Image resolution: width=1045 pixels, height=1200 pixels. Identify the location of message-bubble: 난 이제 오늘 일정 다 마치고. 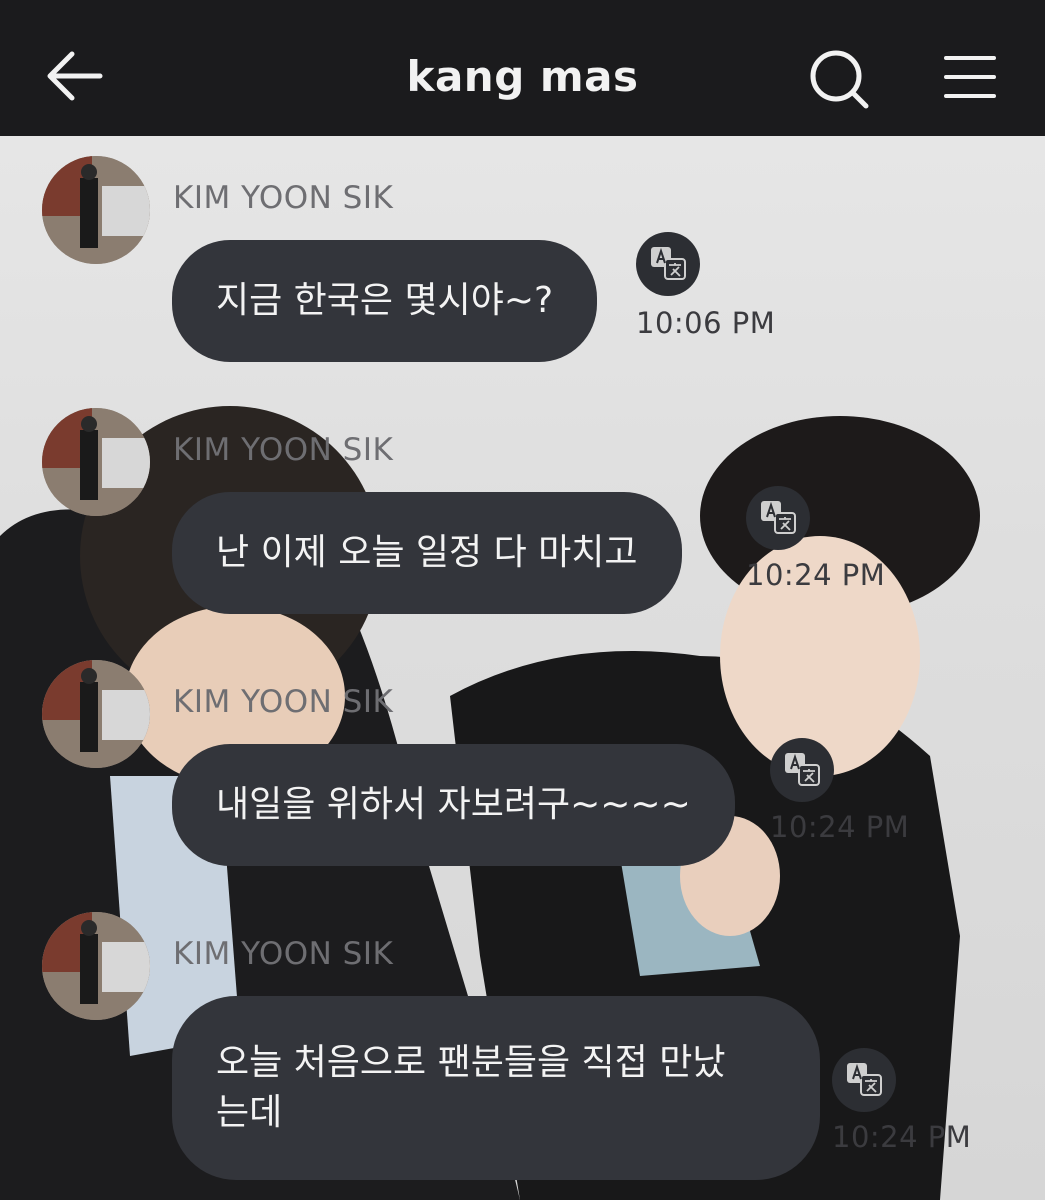
(427, 553).